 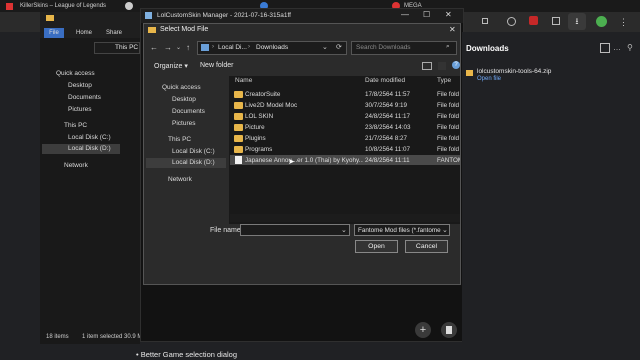 What do you see at coordinates (452, 29) in the screenshot?
I see `dialog-close-button: ✕` at bounding box center [452, 29].